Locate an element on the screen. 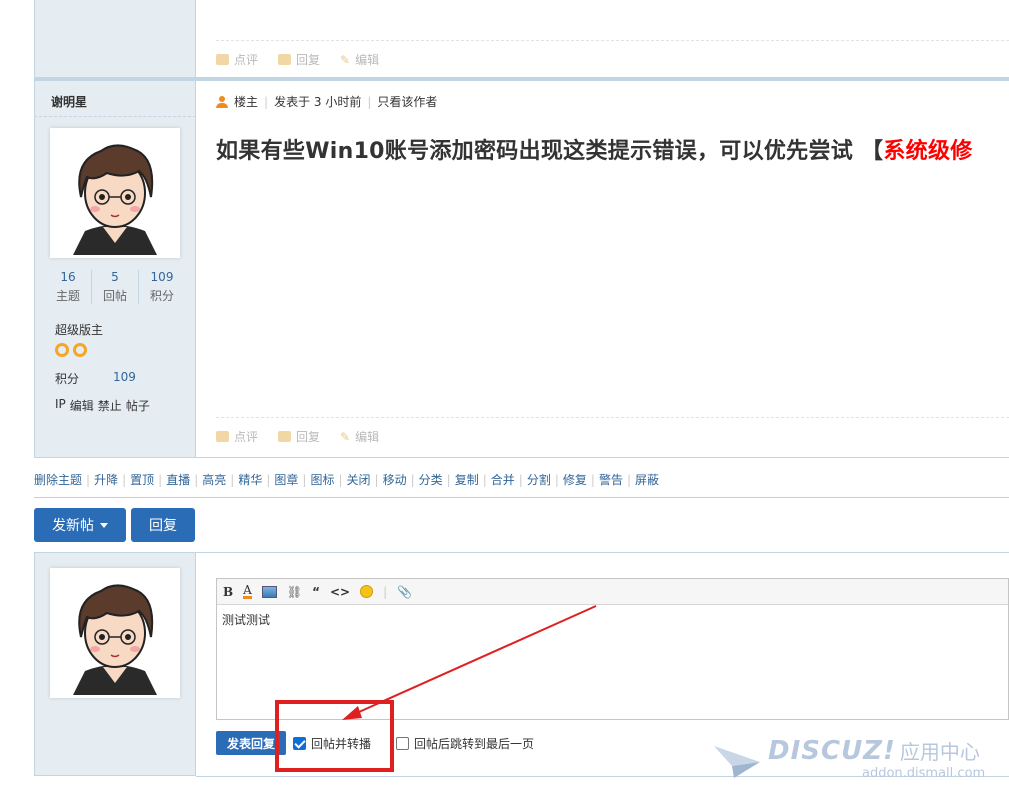 Image resolution: width=1009 pixels, height=800 pixels. watermark-logo: DISCUZ! 应用中心 addon.dismall.com is located at coordinates (857, 761).